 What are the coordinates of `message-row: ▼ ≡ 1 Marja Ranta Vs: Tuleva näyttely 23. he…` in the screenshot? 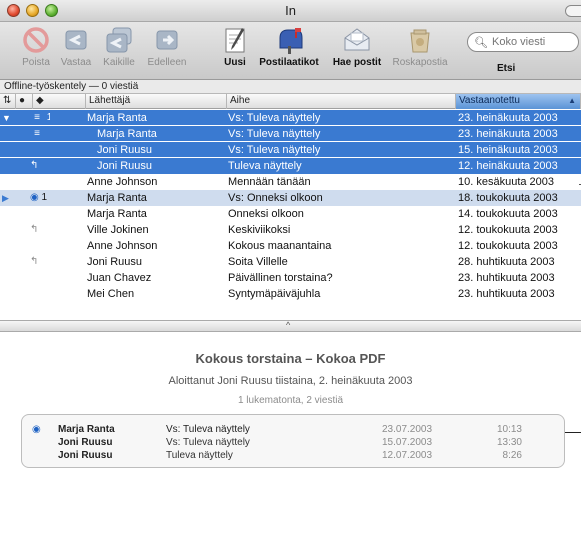 It's located at (290, 118).